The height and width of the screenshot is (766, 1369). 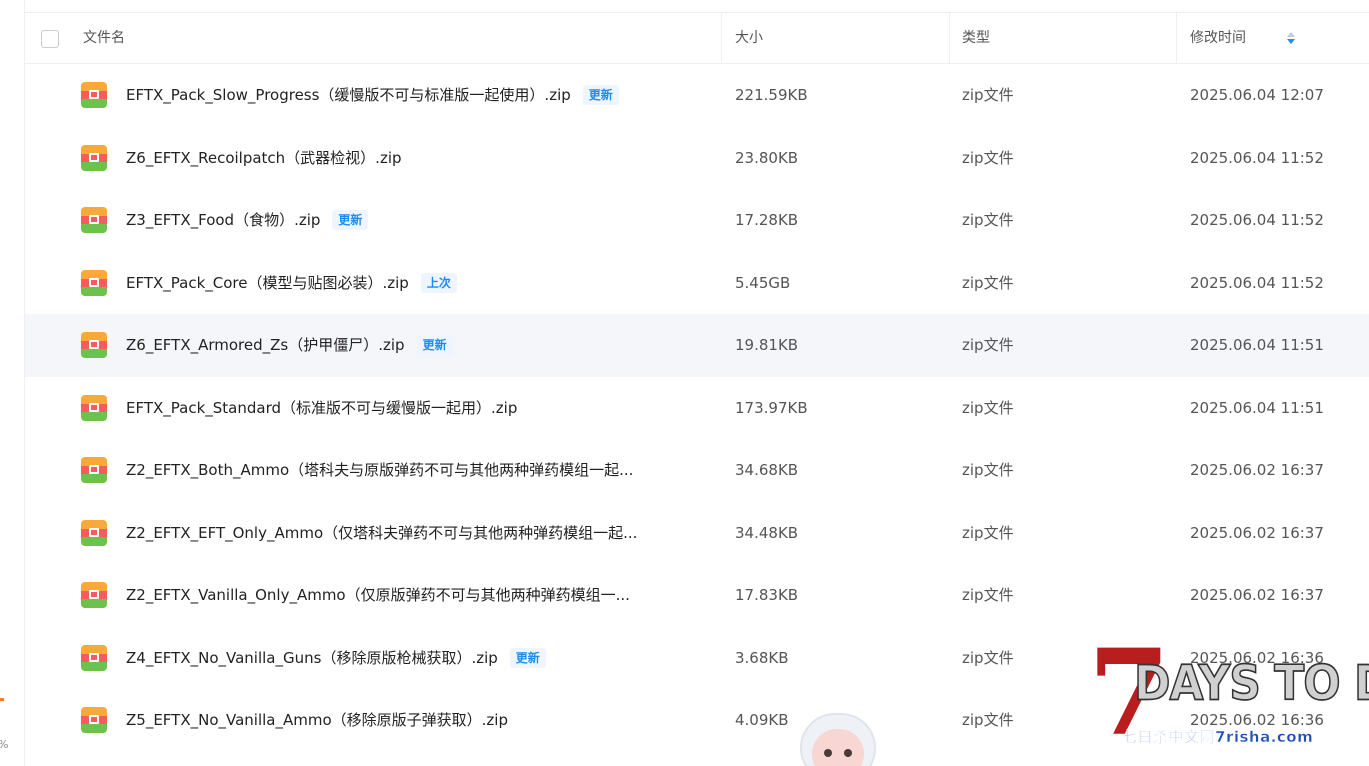 What do you see at coordinates (767, 470) in the screenshot?
I see `file-size: 34.68KB` at bounding box center [767, 470].